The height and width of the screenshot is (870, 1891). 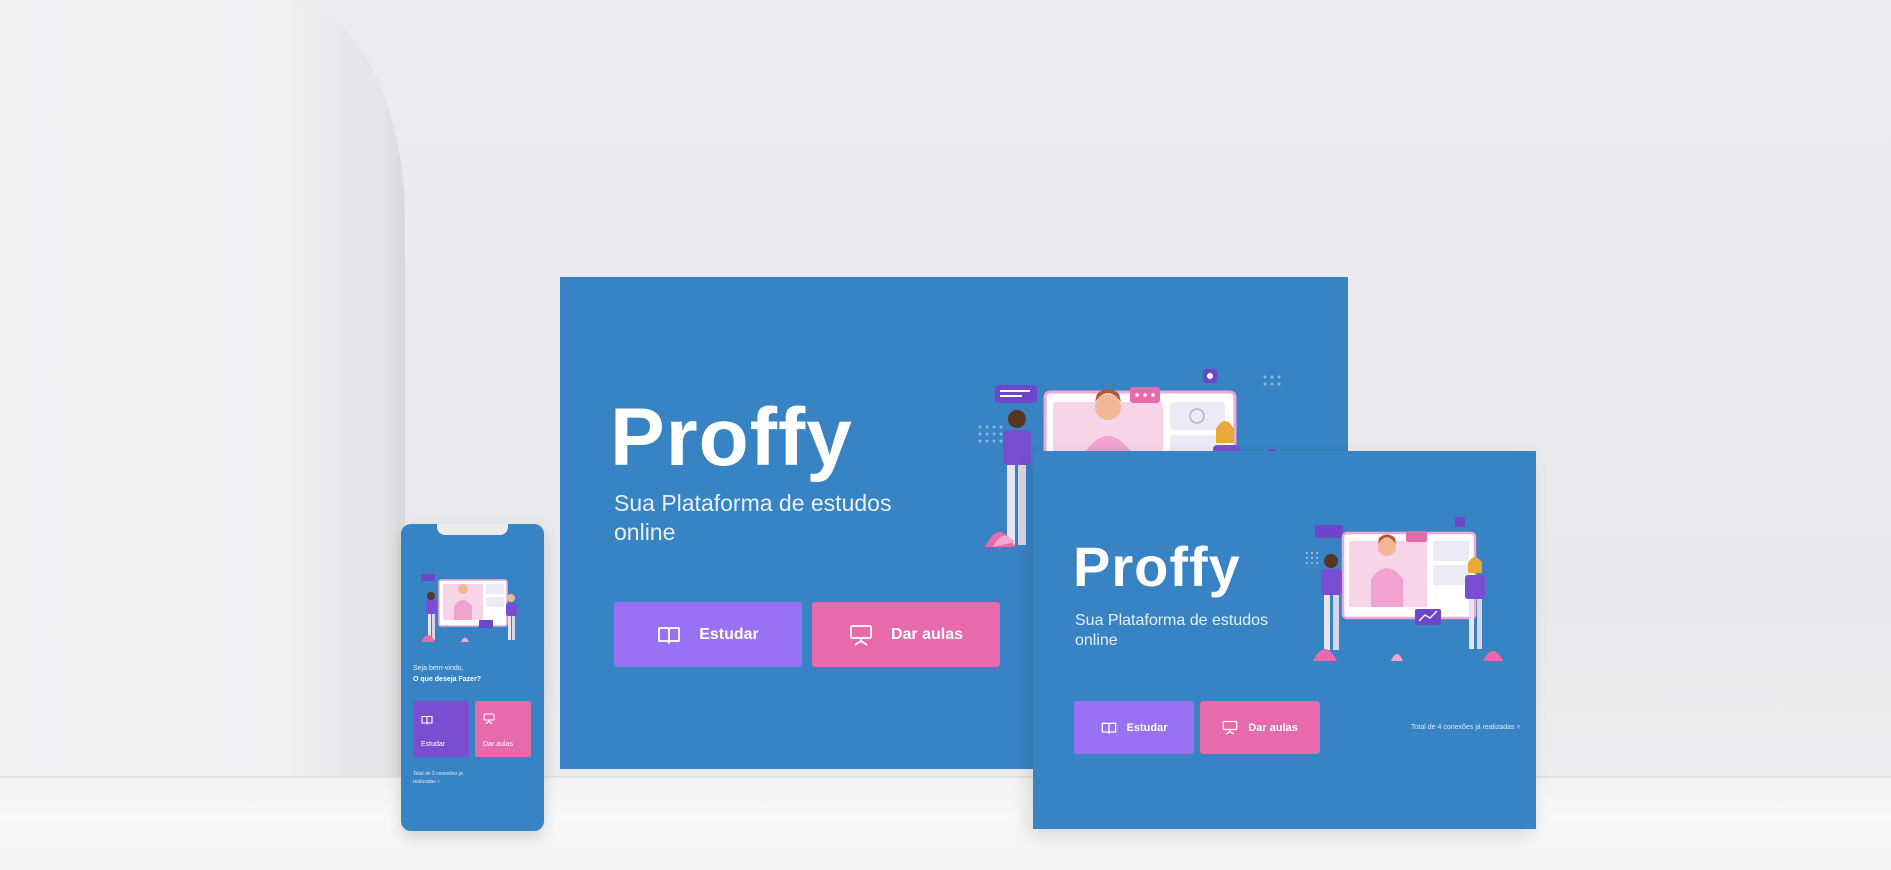 What do you see at coordinates (1284, 640) in the screenshot?
I see `desktop-screen-medium: Proffy Sua Plataforma de estudos online` at bounding box center [1284, 640].